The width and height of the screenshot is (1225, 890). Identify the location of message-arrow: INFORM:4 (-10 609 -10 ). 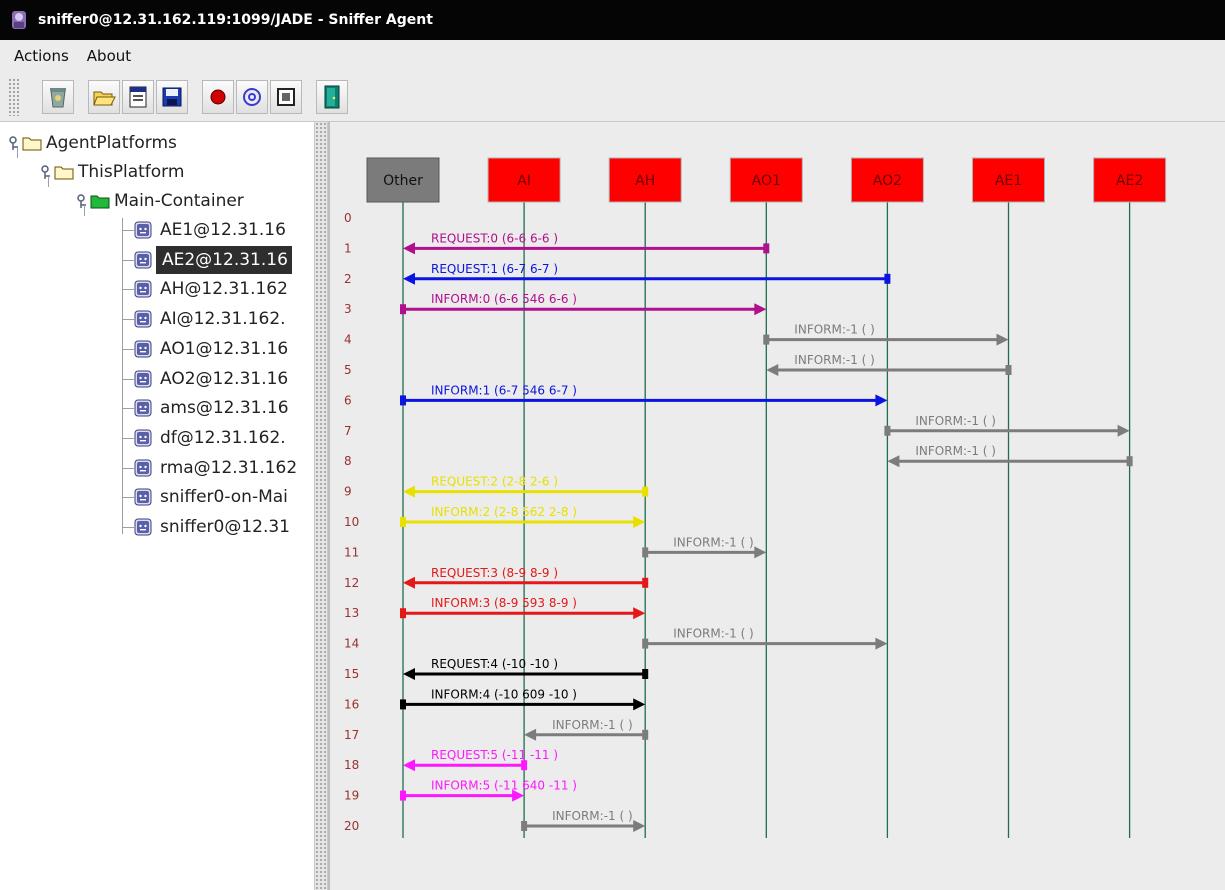
(523, 699).